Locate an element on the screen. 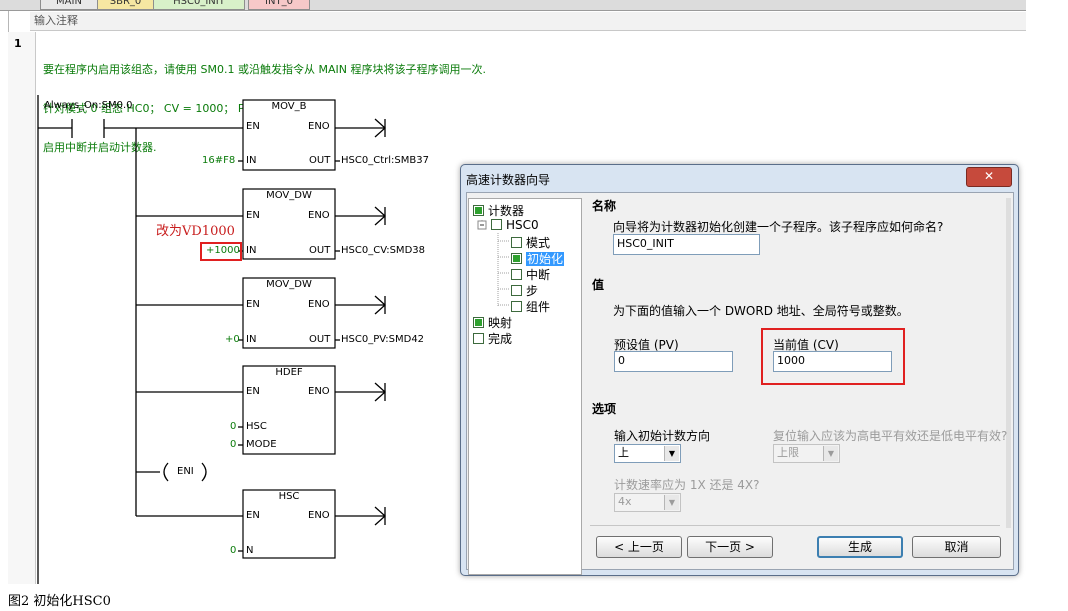 The width and height of the screenshot is (1068, 611). block-1-out-label: OUT is located at coordinates (320, 160).